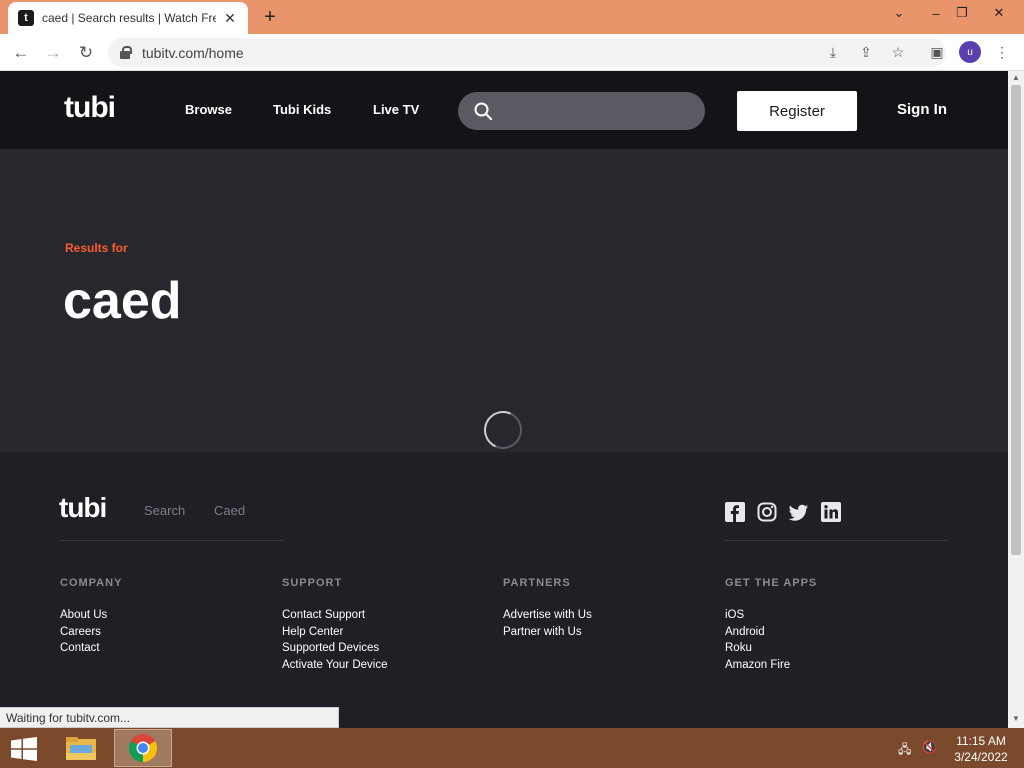  I want to click on sign-in-link: Sign In, so click(922, 109).